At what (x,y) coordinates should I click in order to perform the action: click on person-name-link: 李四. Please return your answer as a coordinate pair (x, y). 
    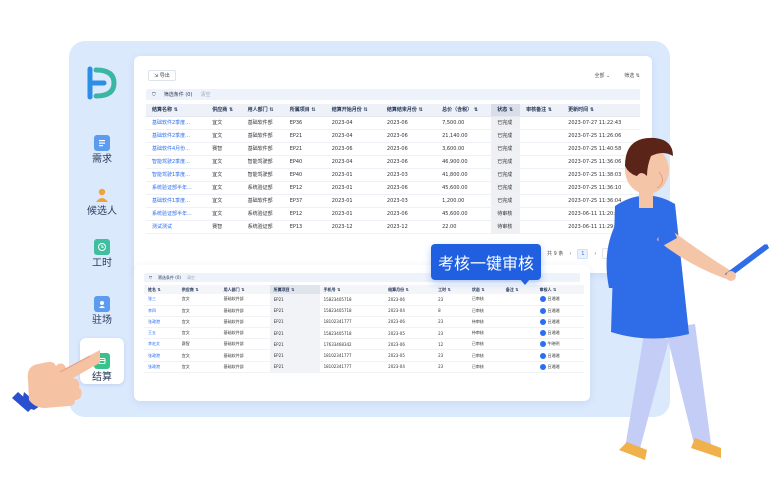
    Looking at the image, I should click on (161, 311).